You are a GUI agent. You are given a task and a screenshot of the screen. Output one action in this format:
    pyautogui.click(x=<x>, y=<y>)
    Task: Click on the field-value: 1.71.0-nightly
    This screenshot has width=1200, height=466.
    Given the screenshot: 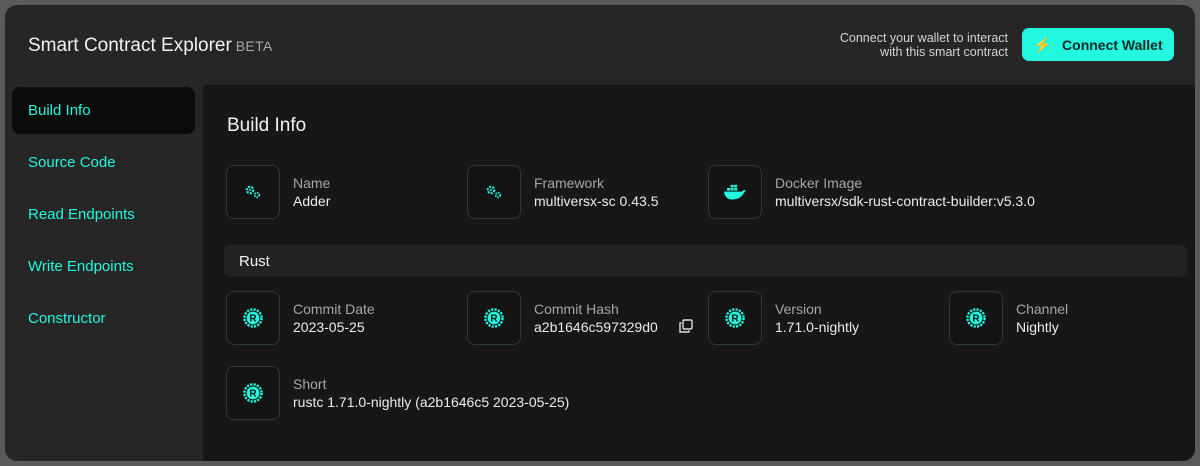 What is the action you would take?
    pyautogui.click(x=817, y=327)
    